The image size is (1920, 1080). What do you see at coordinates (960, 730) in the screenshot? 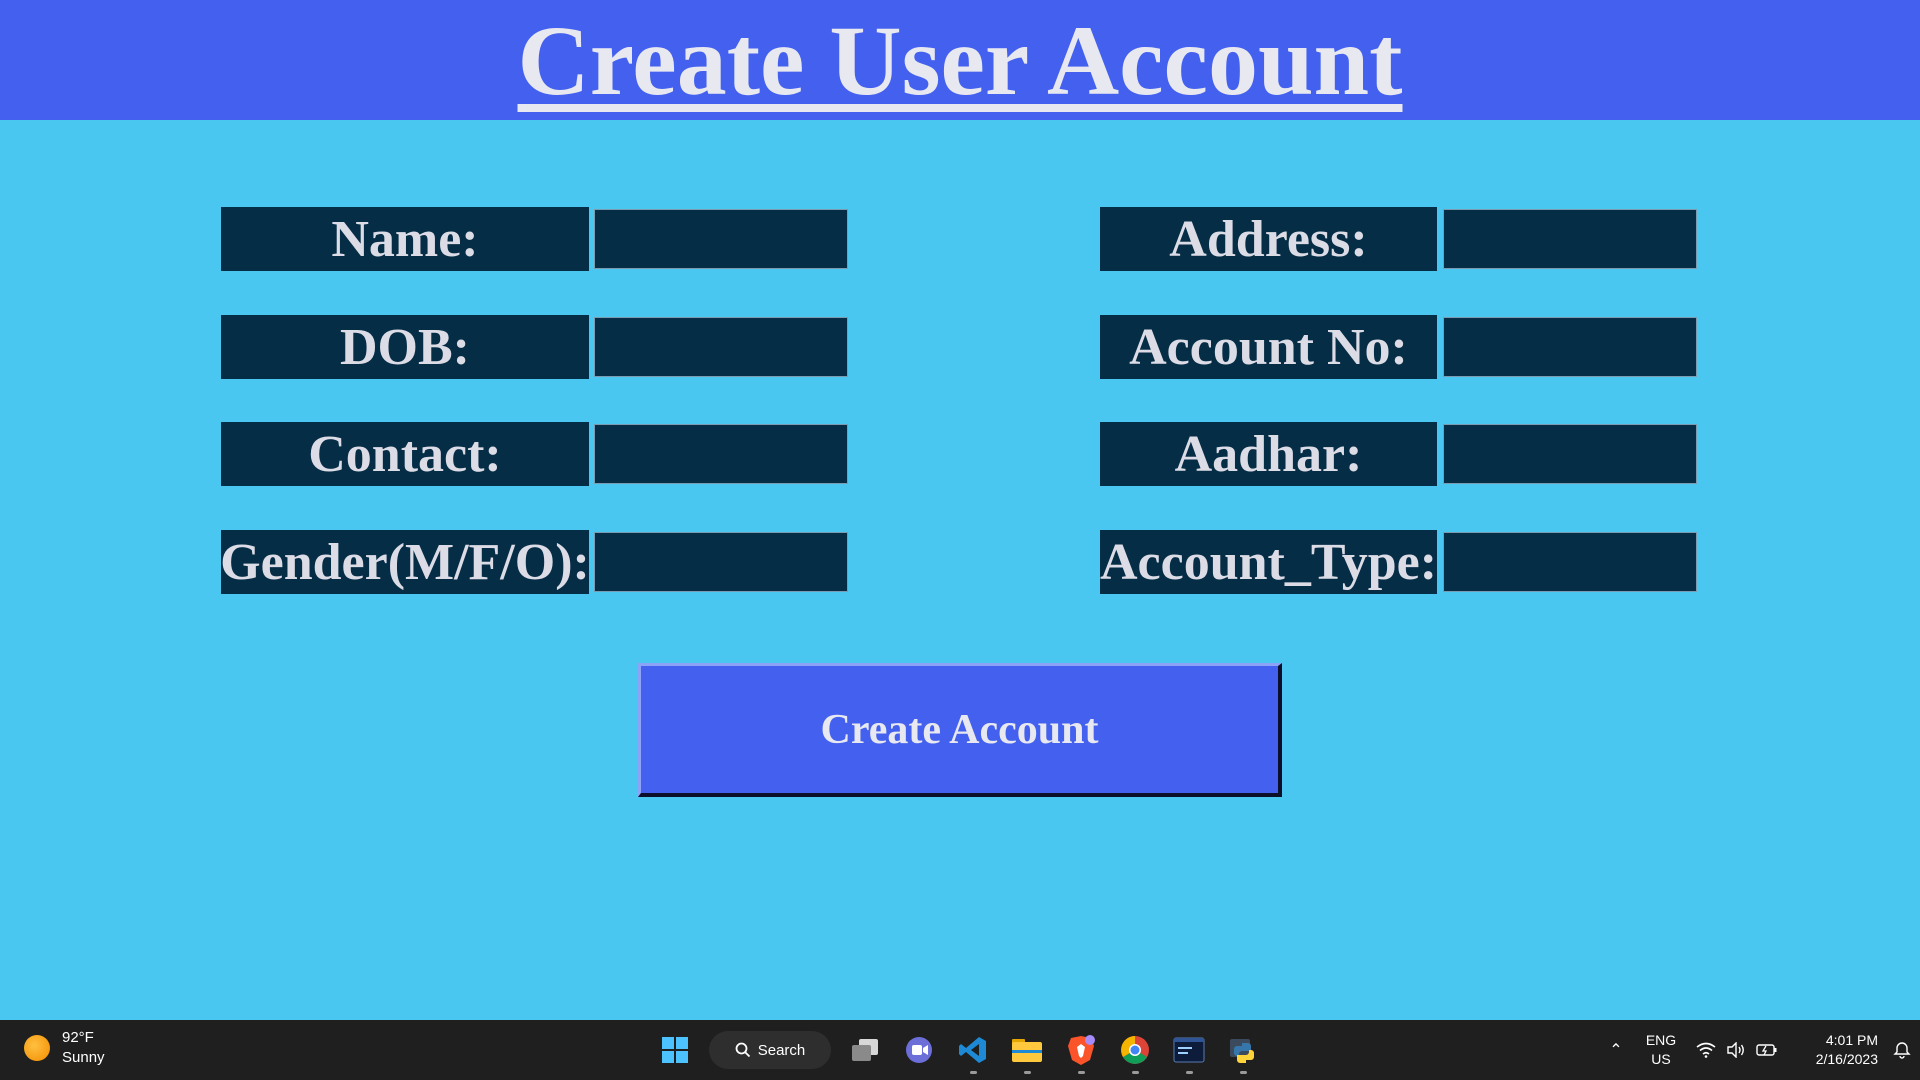
I see `create-account-button: Create Account` at bounding box center [960, 730].